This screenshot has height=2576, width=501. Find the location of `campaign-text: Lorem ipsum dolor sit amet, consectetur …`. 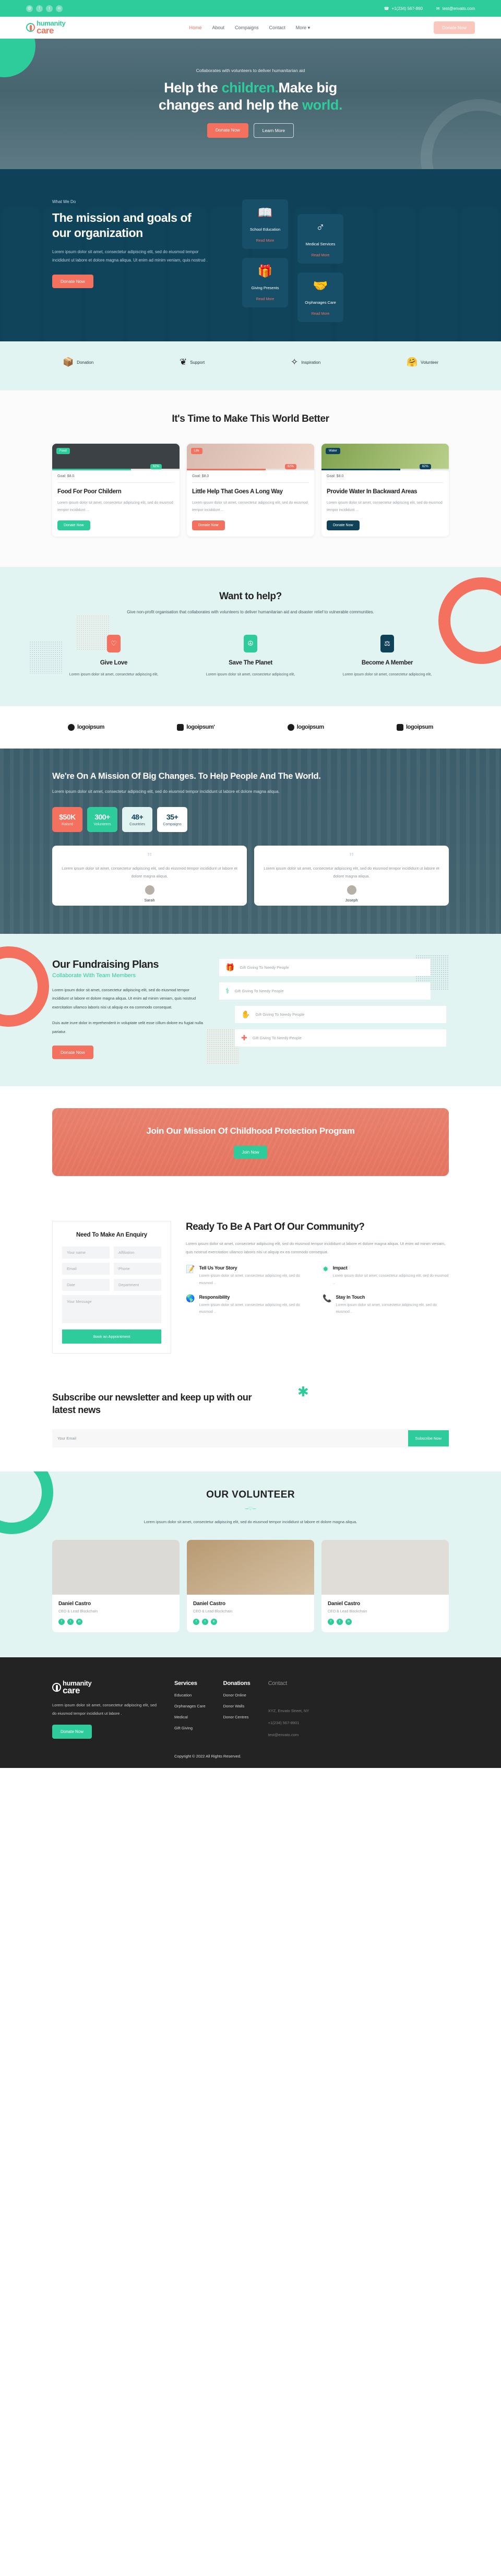

campaign-text: Lorem ipsum dolor sit amet, consectetur … is located at coordinates (115, 507).